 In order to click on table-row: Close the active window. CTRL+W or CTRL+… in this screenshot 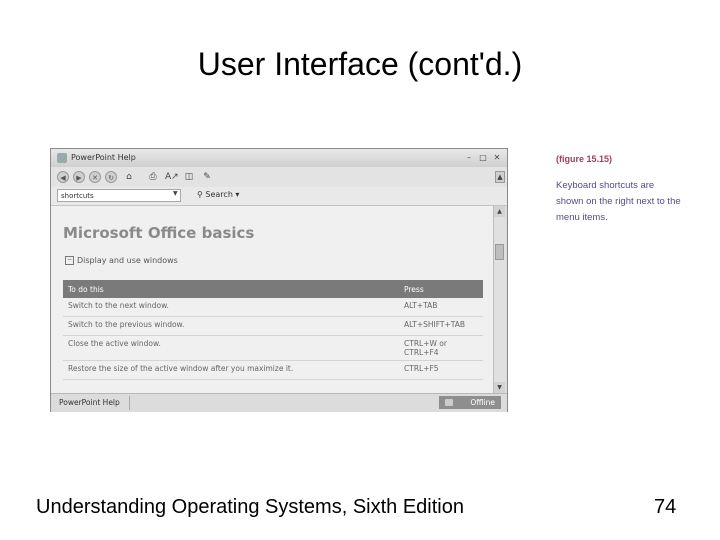, I will do `click(273, 348)`.